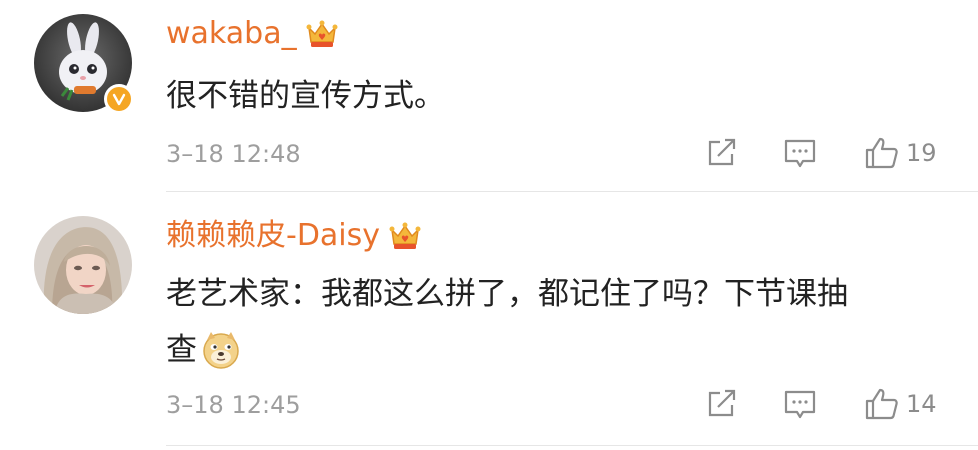 This screenshot has height=450, width=978. I want to click on comment-text: 很不错的宣传方式。, so click(305, 96).